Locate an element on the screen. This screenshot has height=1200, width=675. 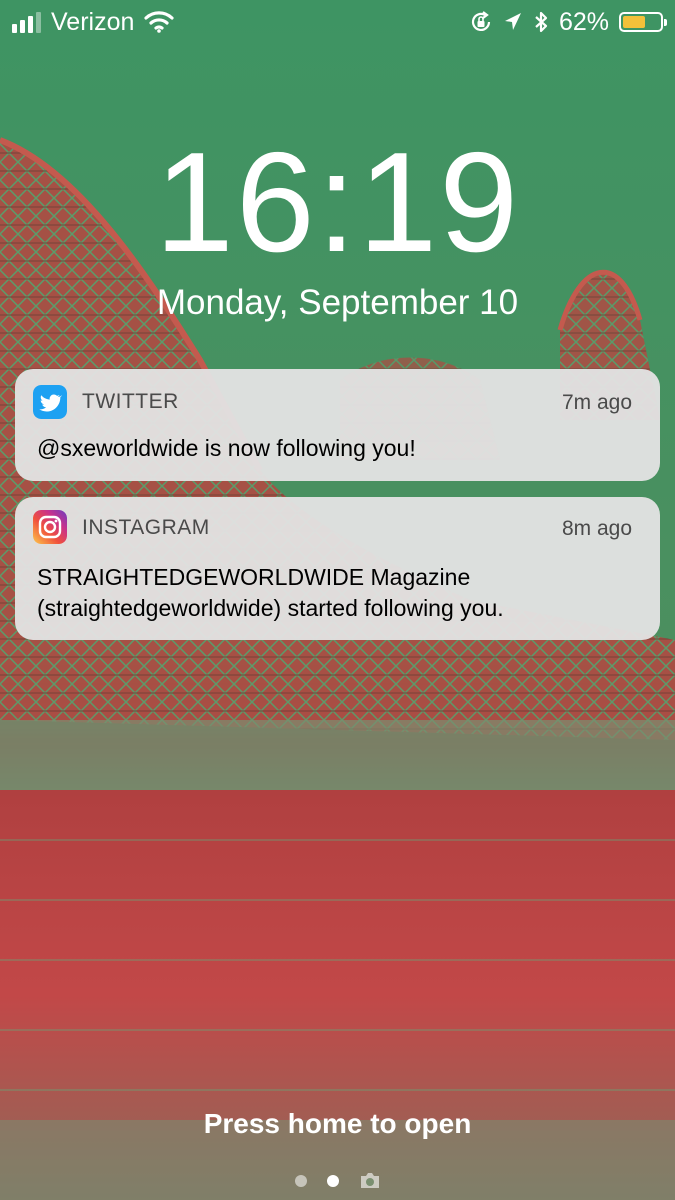
location-arrow-icon is located at coordinates (512, 21).